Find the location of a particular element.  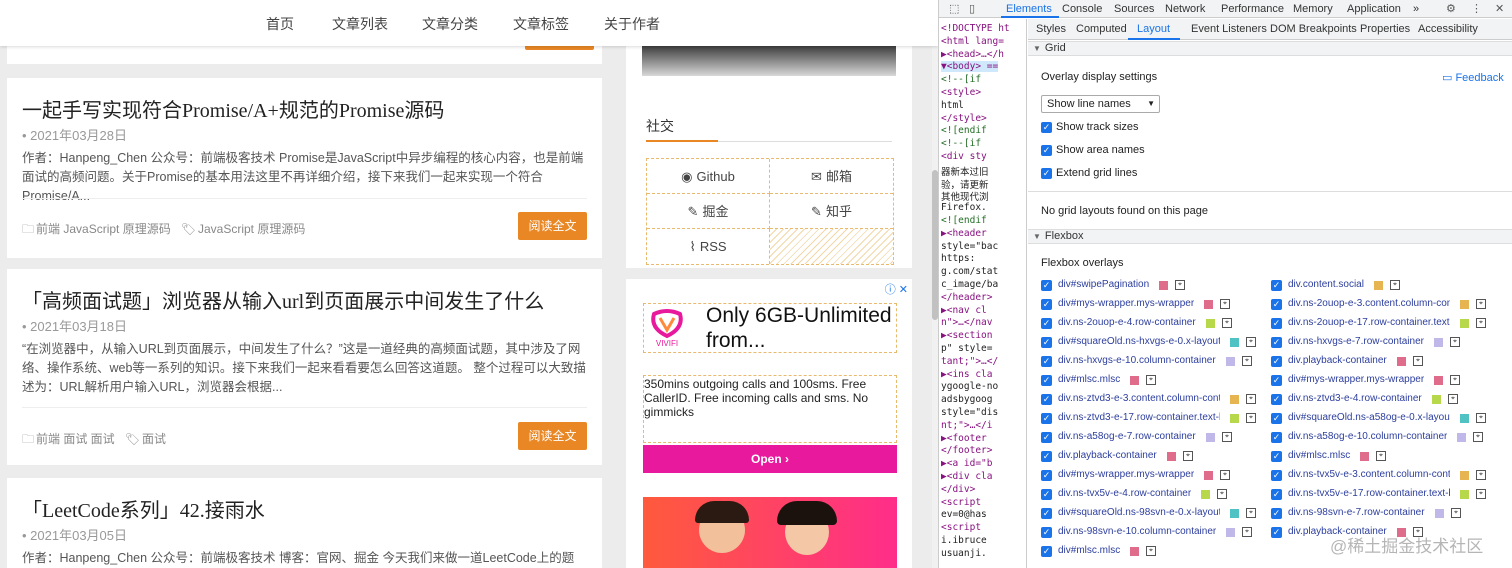

subtab-styles: Styles is located at coordinates (1051, 29).